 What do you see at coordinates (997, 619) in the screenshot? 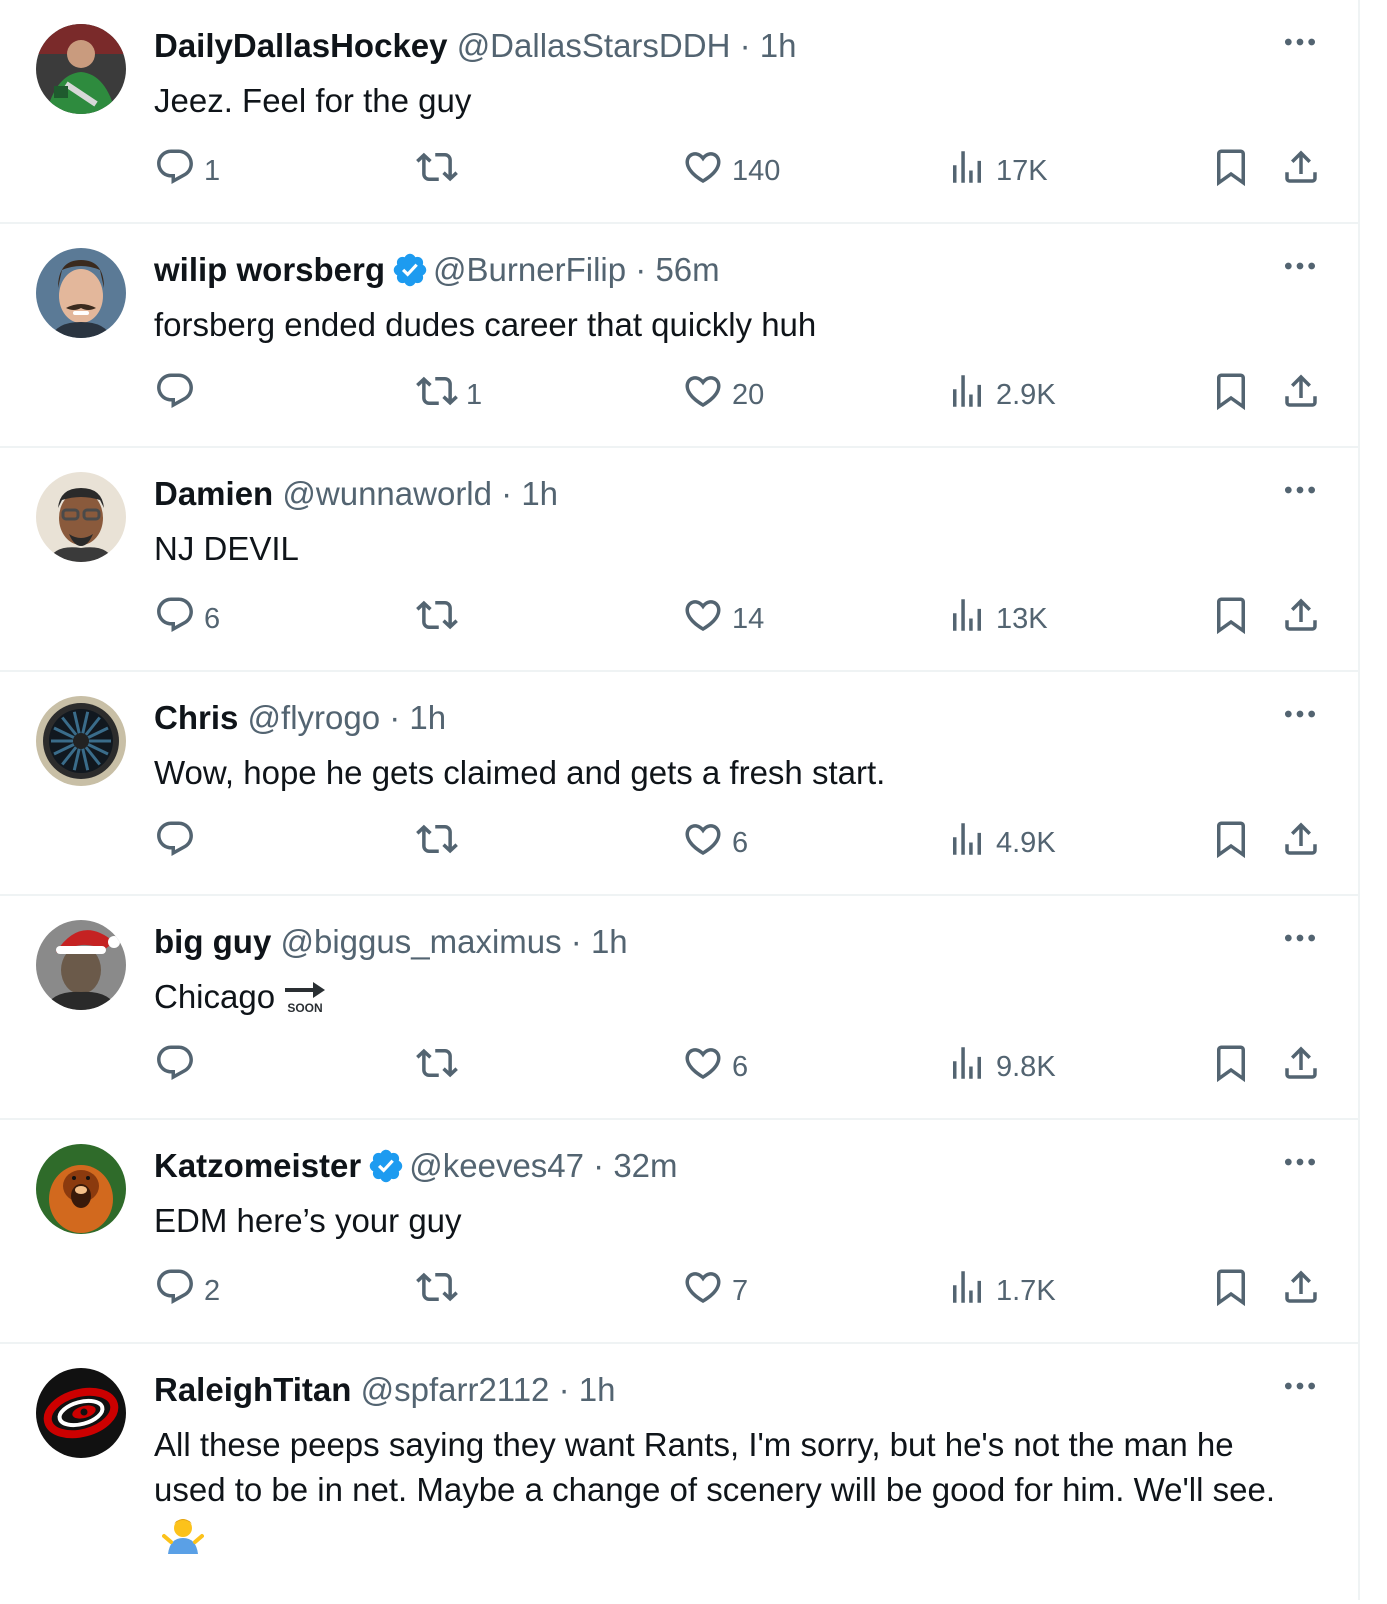
I see `views-button: 13K` at bounding box center [997, 619].